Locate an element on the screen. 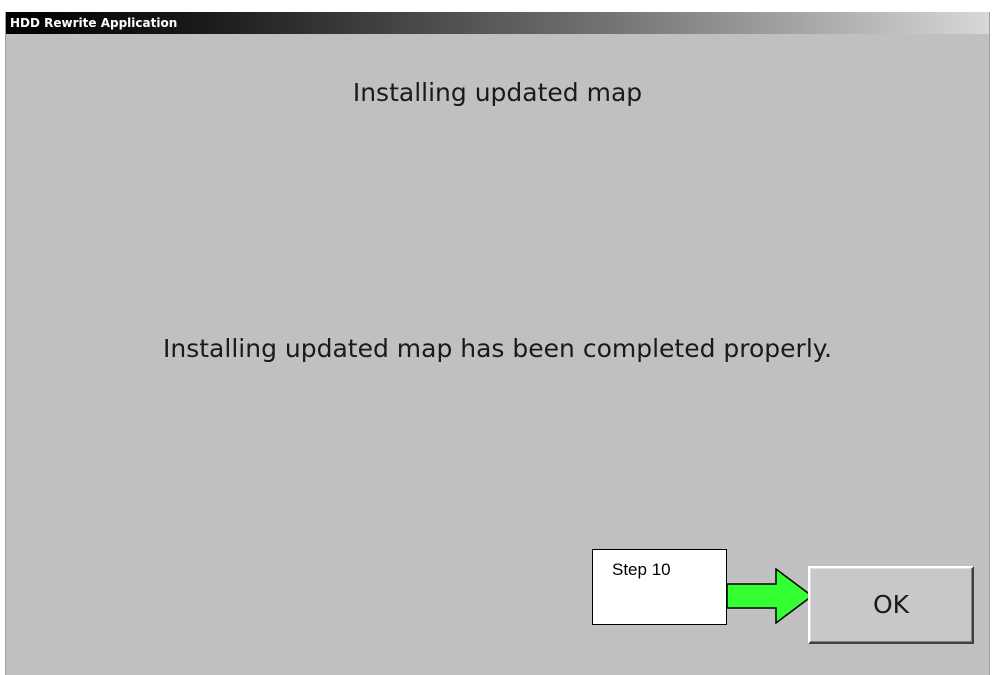  ok-button: OK is located at coordinates (891, 605).